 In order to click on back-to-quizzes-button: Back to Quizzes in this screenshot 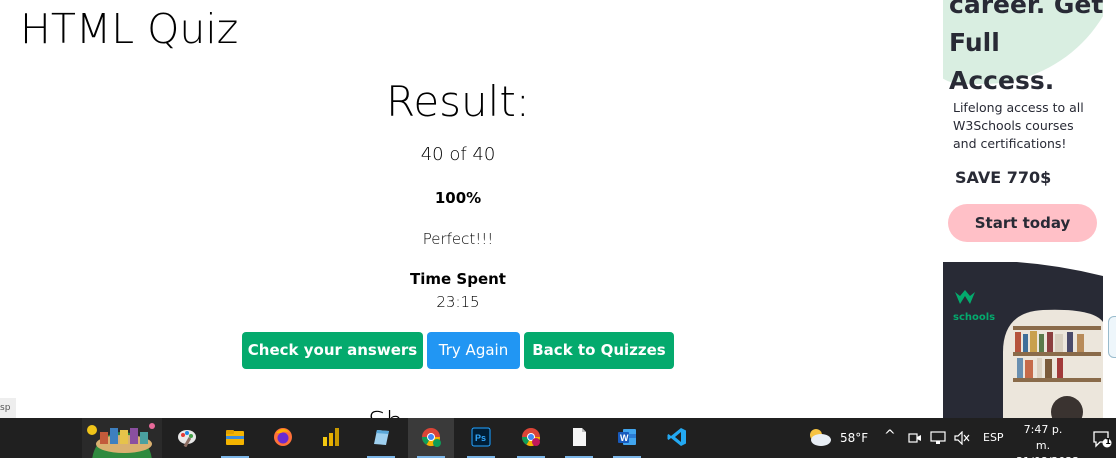, I will do `click(599, 350)`.